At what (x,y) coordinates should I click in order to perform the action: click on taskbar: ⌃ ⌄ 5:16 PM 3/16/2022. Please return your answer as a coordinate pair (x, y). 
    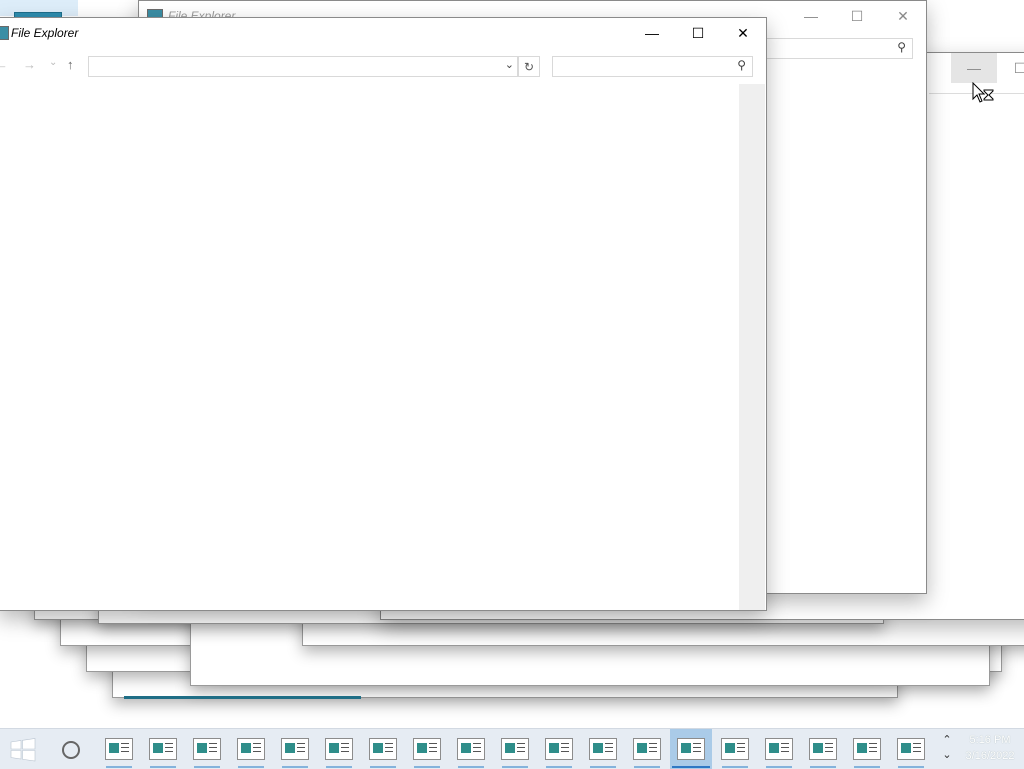
    Looking at the image, I should click on (512, 748).